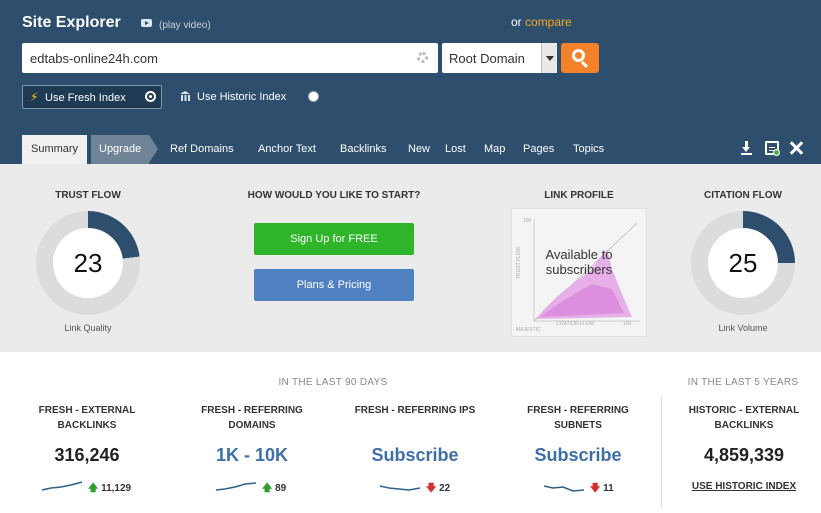 The height and width of the screenshot is (513, 821). I want to click on citation-flow-value: 25, so click(743, 263).